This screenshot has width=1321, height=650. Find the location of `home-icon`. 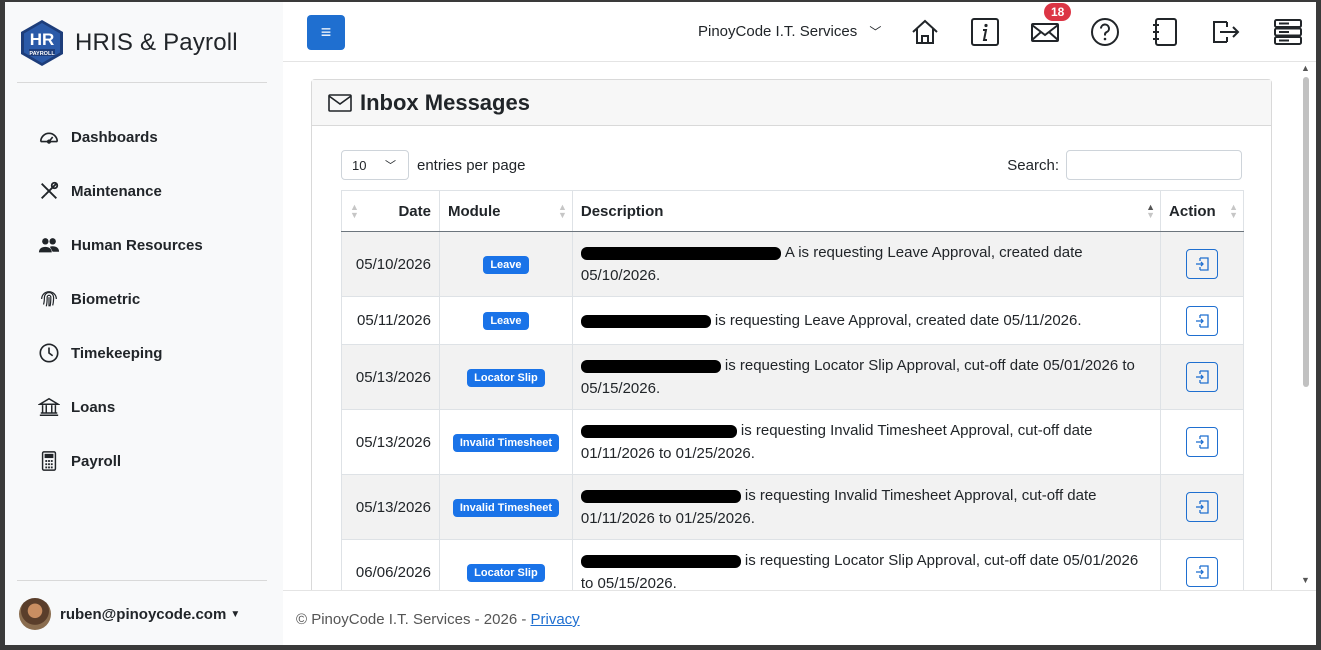

home-icon is located at coordinates (925, 32).